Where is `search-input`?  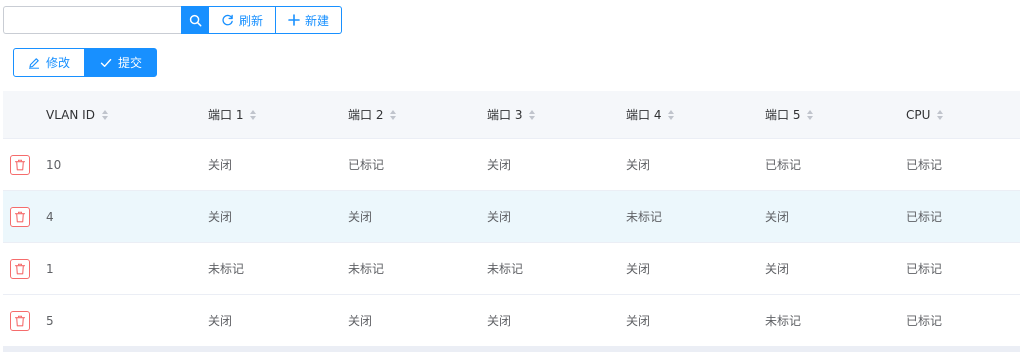 search-input is located at coordinates (92, 20).